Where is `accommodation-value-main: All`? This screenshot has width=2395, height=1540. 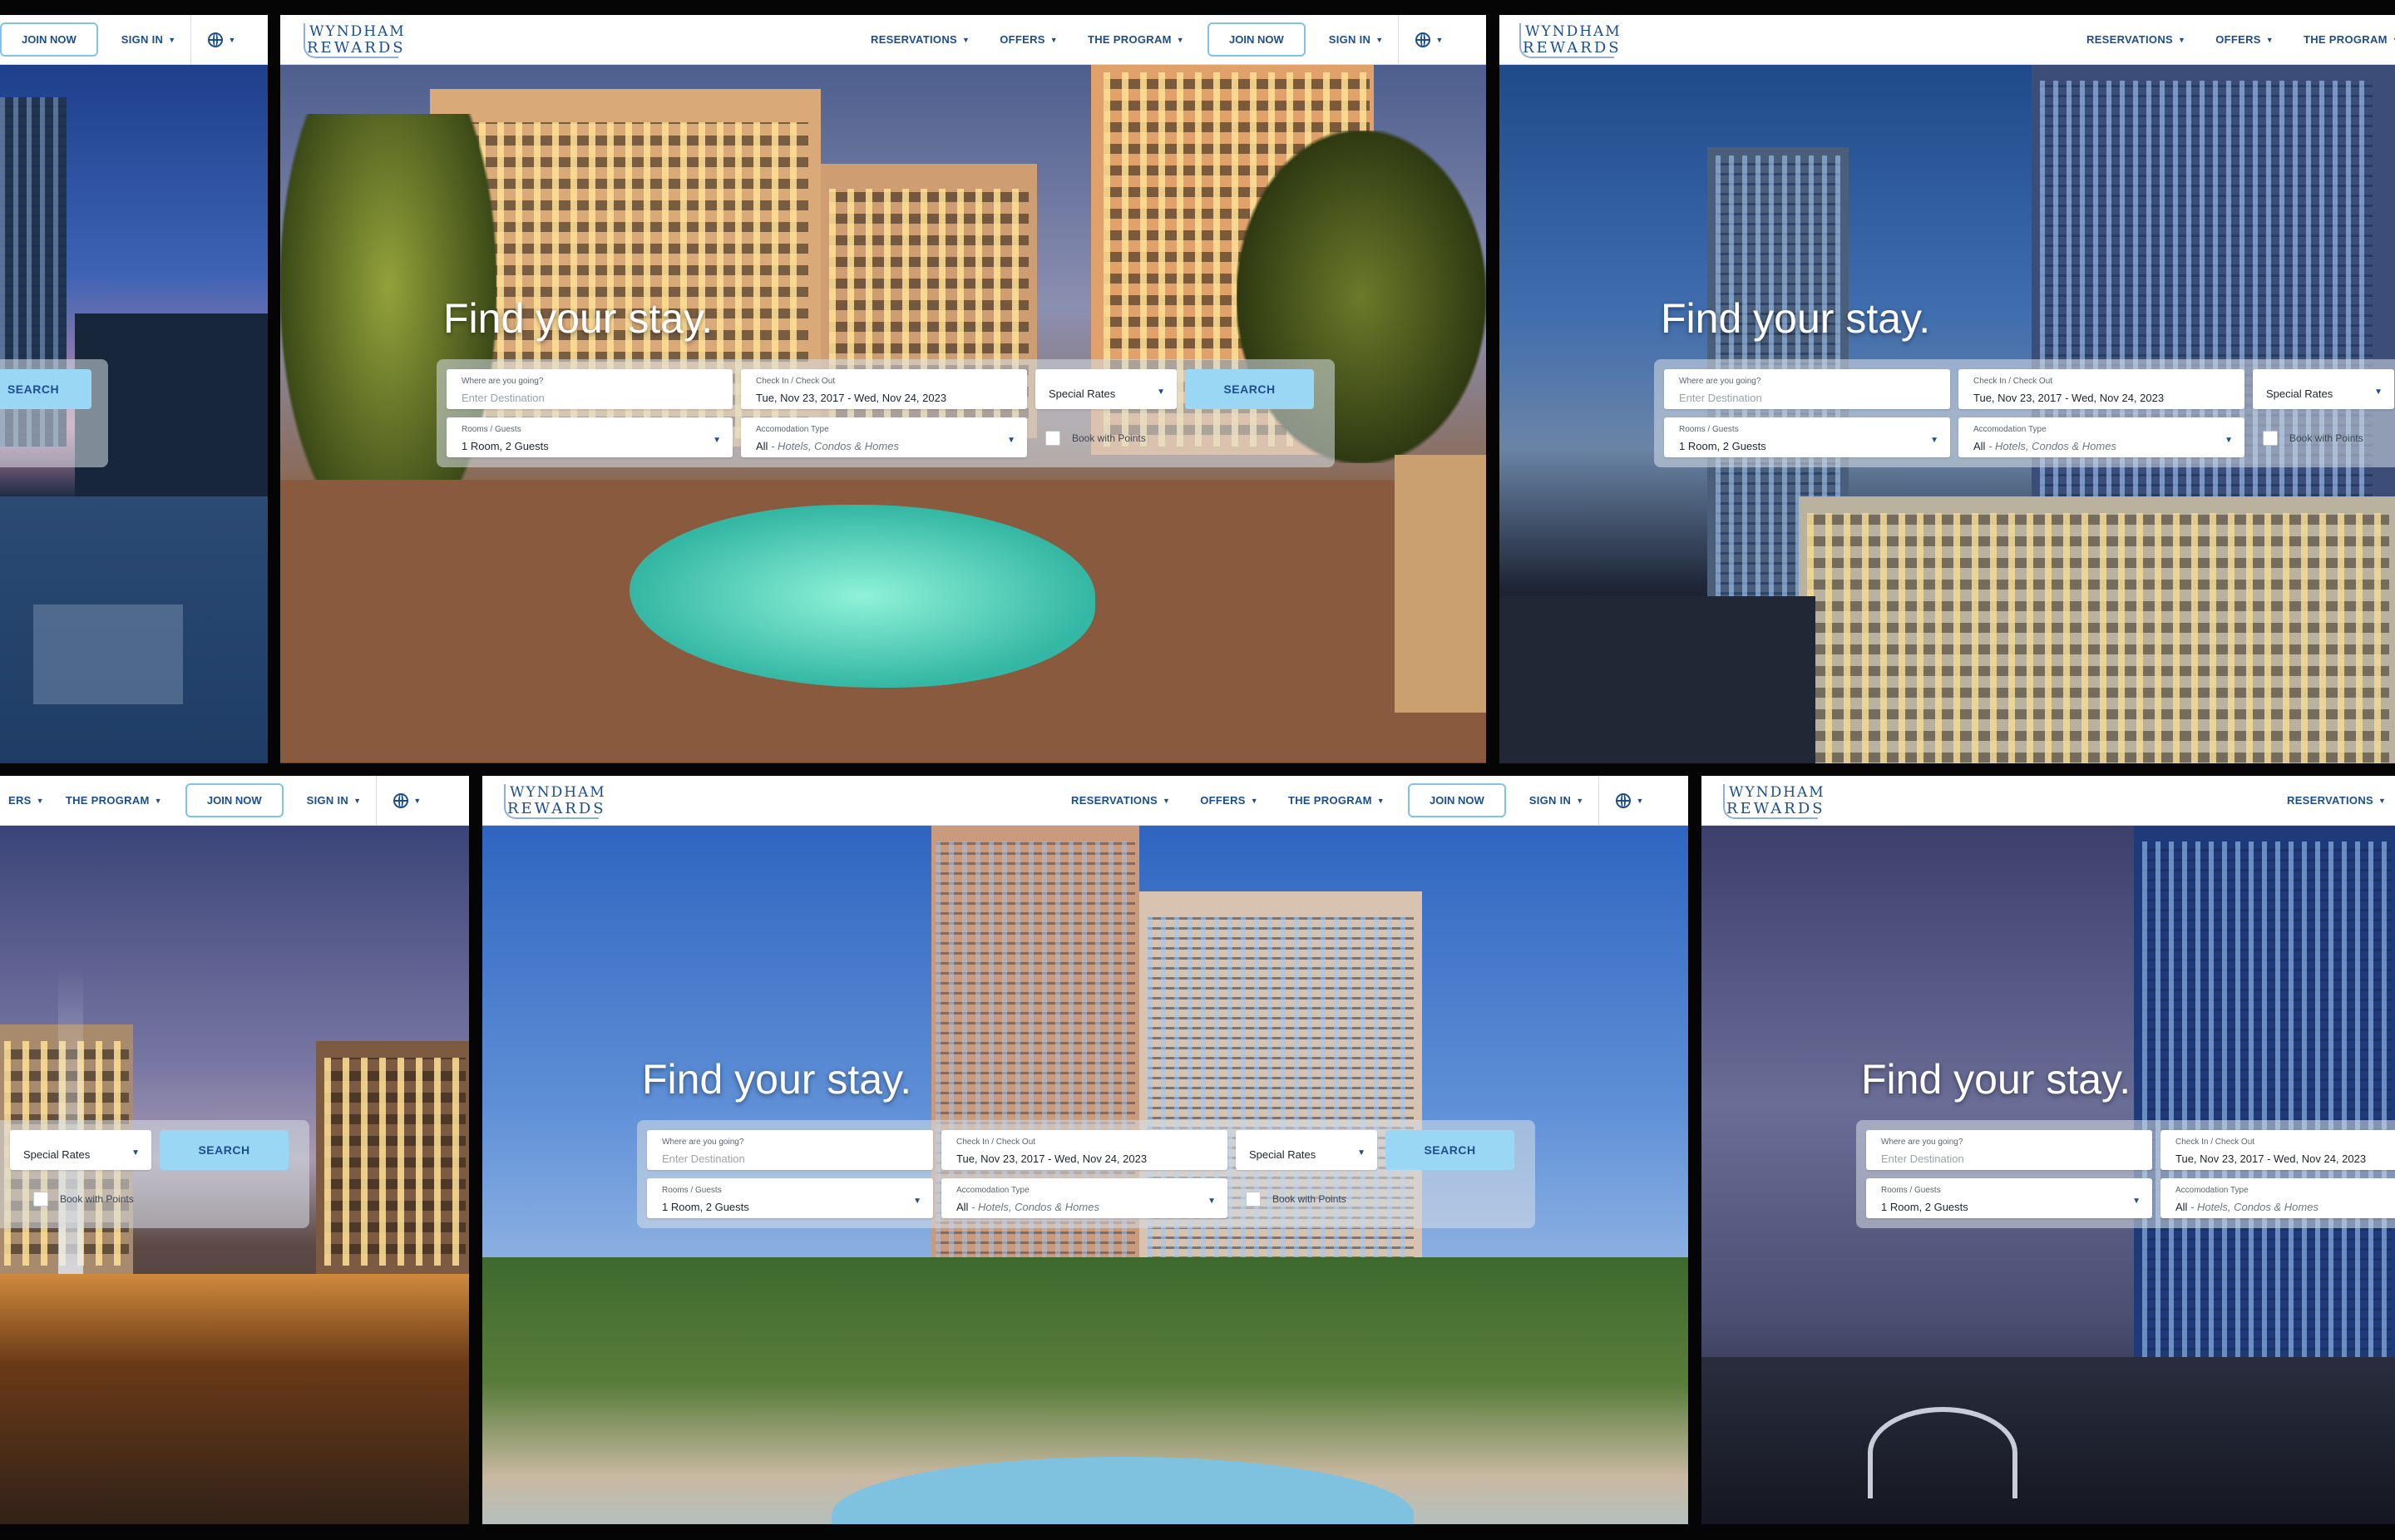 accommodation-value-main: All is located at coordinates (1979, 446).